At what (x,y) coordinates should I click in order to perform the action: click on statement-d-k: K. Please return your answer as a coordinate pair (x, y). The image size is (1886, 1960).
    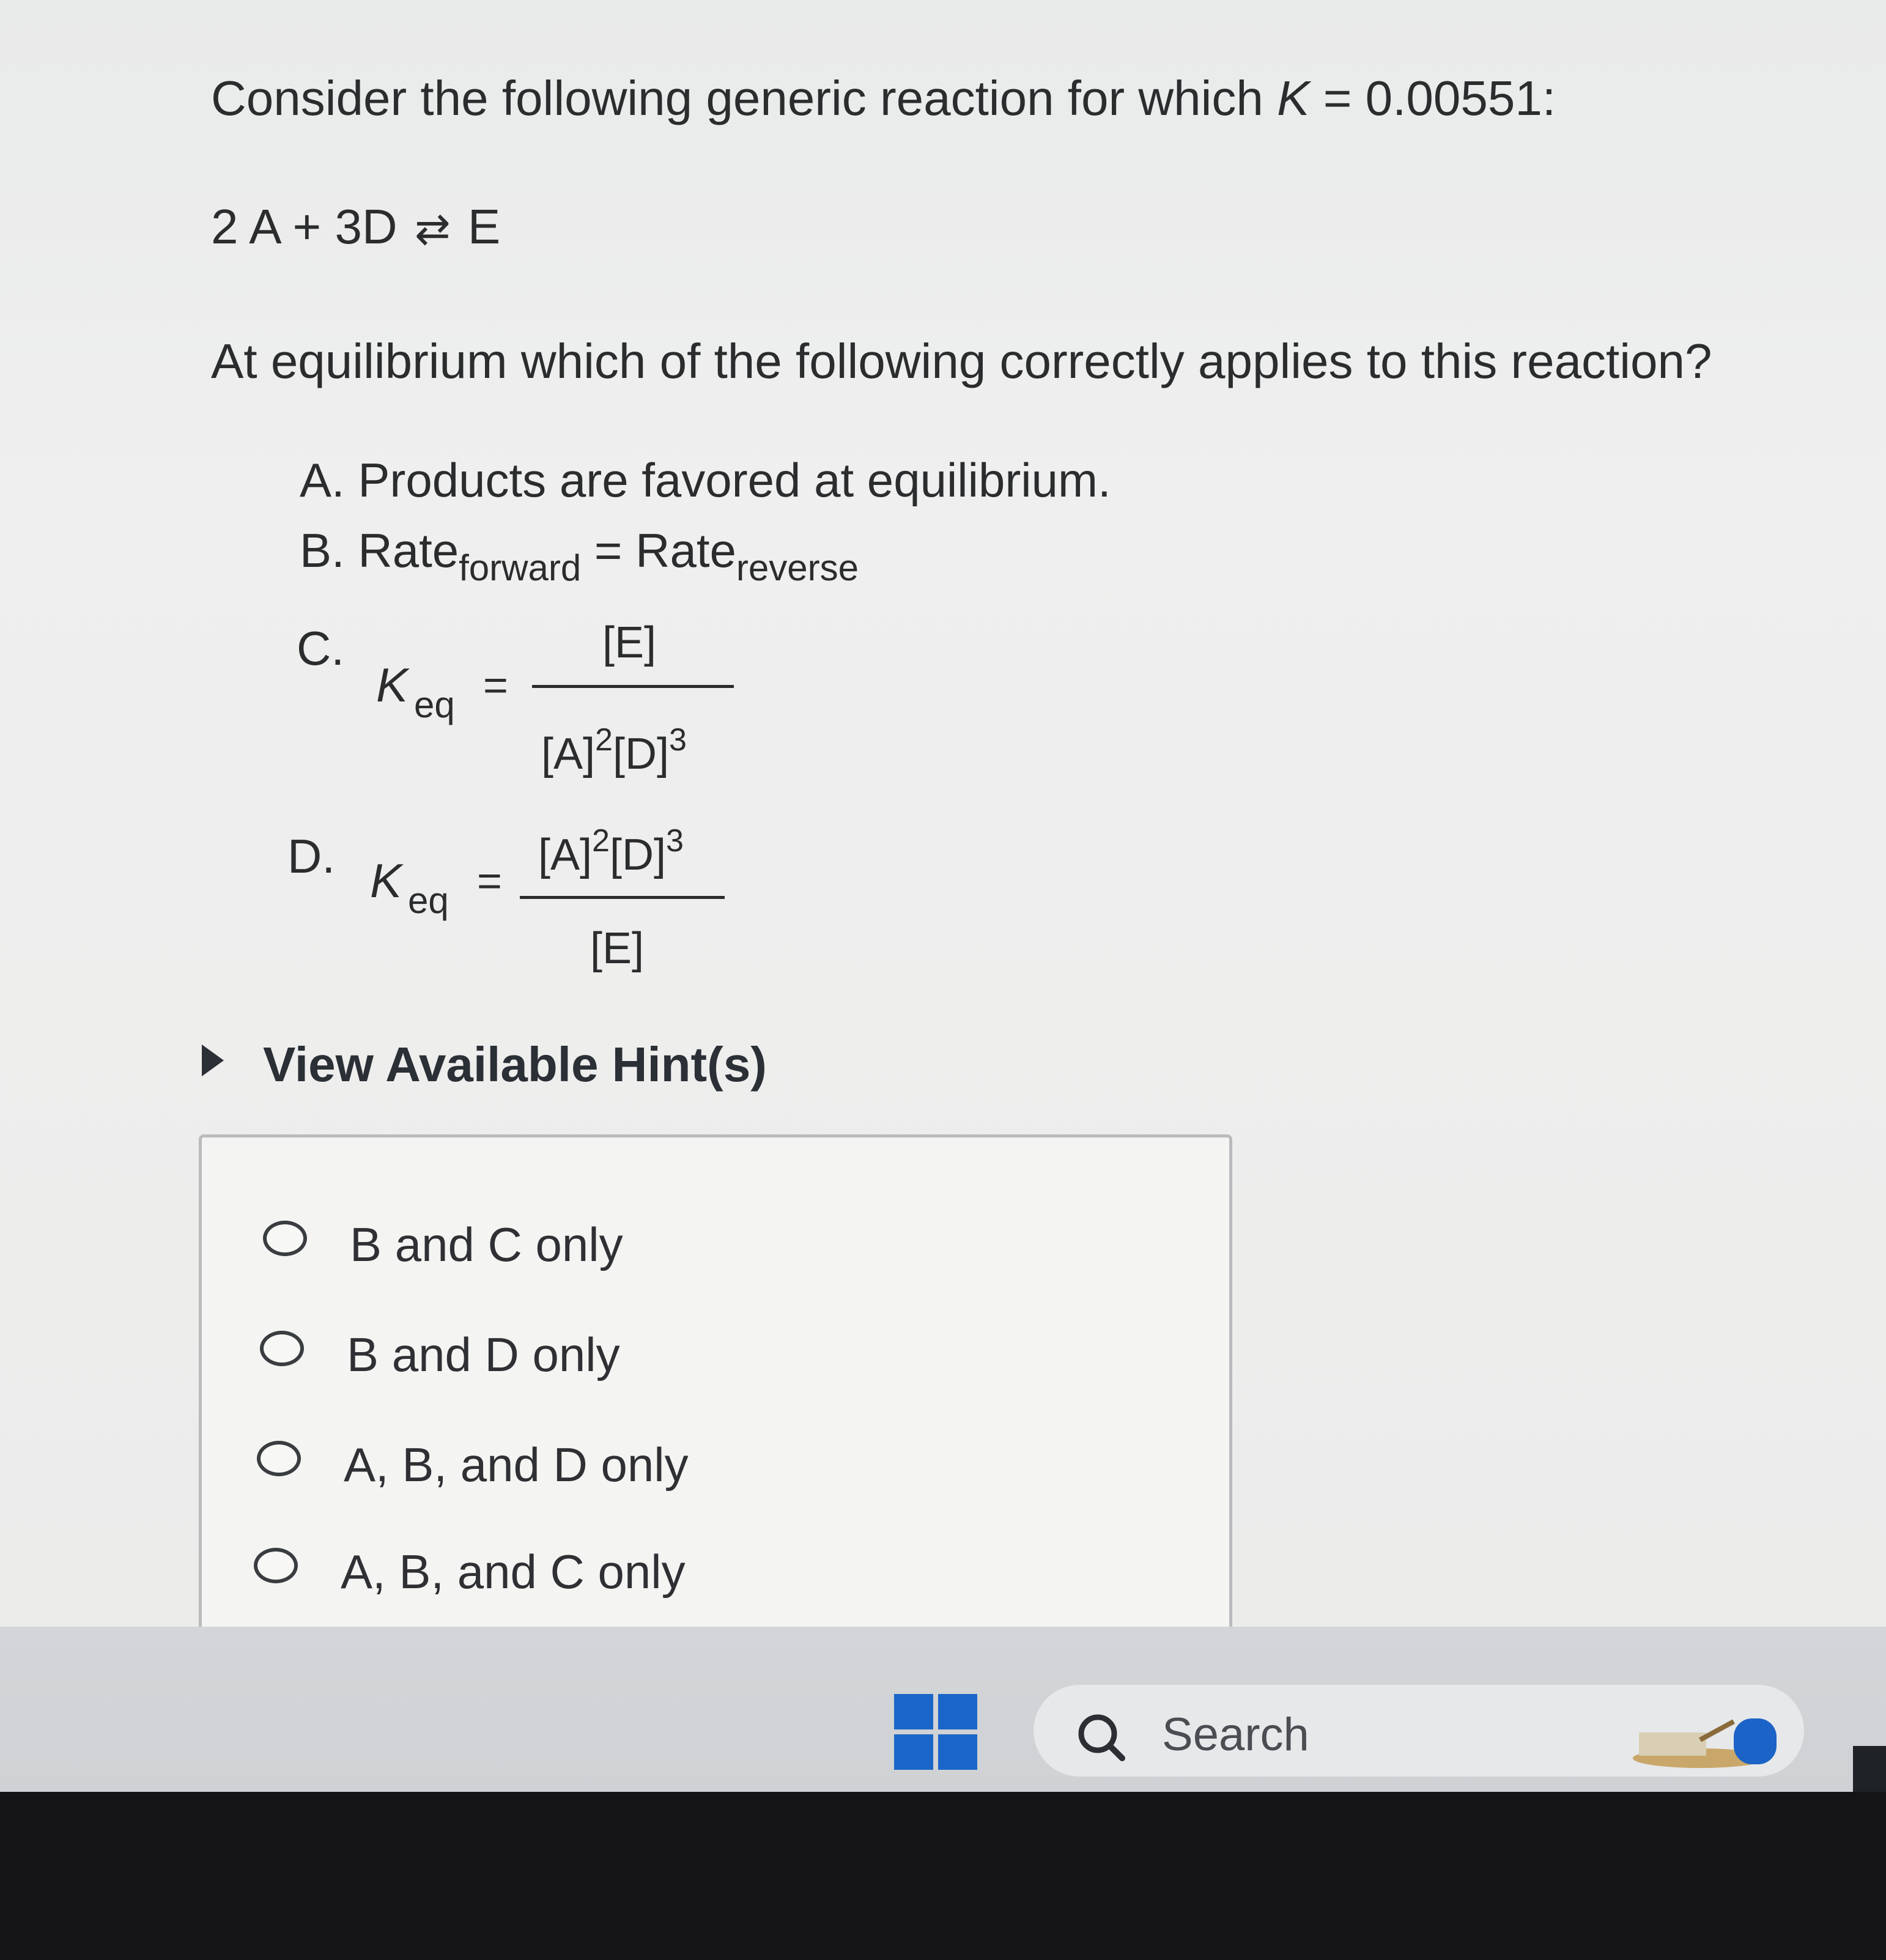
    Looking at the image, I should click on (386, 881).